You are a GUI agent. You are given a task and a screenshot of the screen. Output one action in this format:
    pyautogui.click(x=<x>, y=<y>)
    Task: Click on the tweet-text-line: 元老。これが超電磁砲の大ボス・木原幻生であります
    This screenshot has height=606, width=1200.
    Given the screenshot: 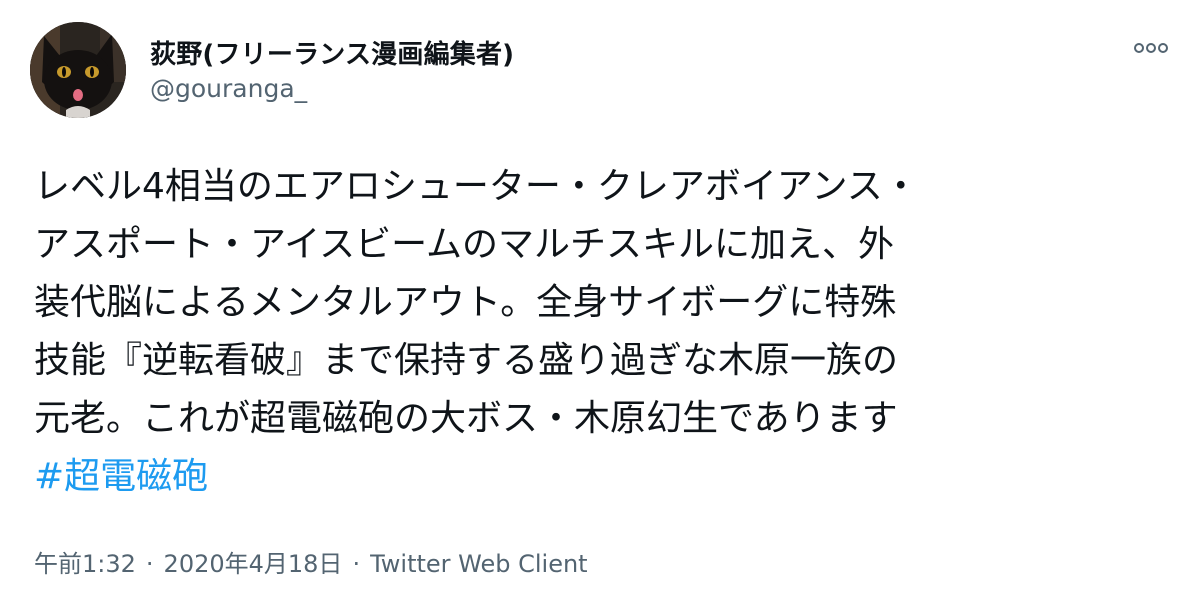 What is the action you would take?
    pyautogui.click(x=466, y=418)
    